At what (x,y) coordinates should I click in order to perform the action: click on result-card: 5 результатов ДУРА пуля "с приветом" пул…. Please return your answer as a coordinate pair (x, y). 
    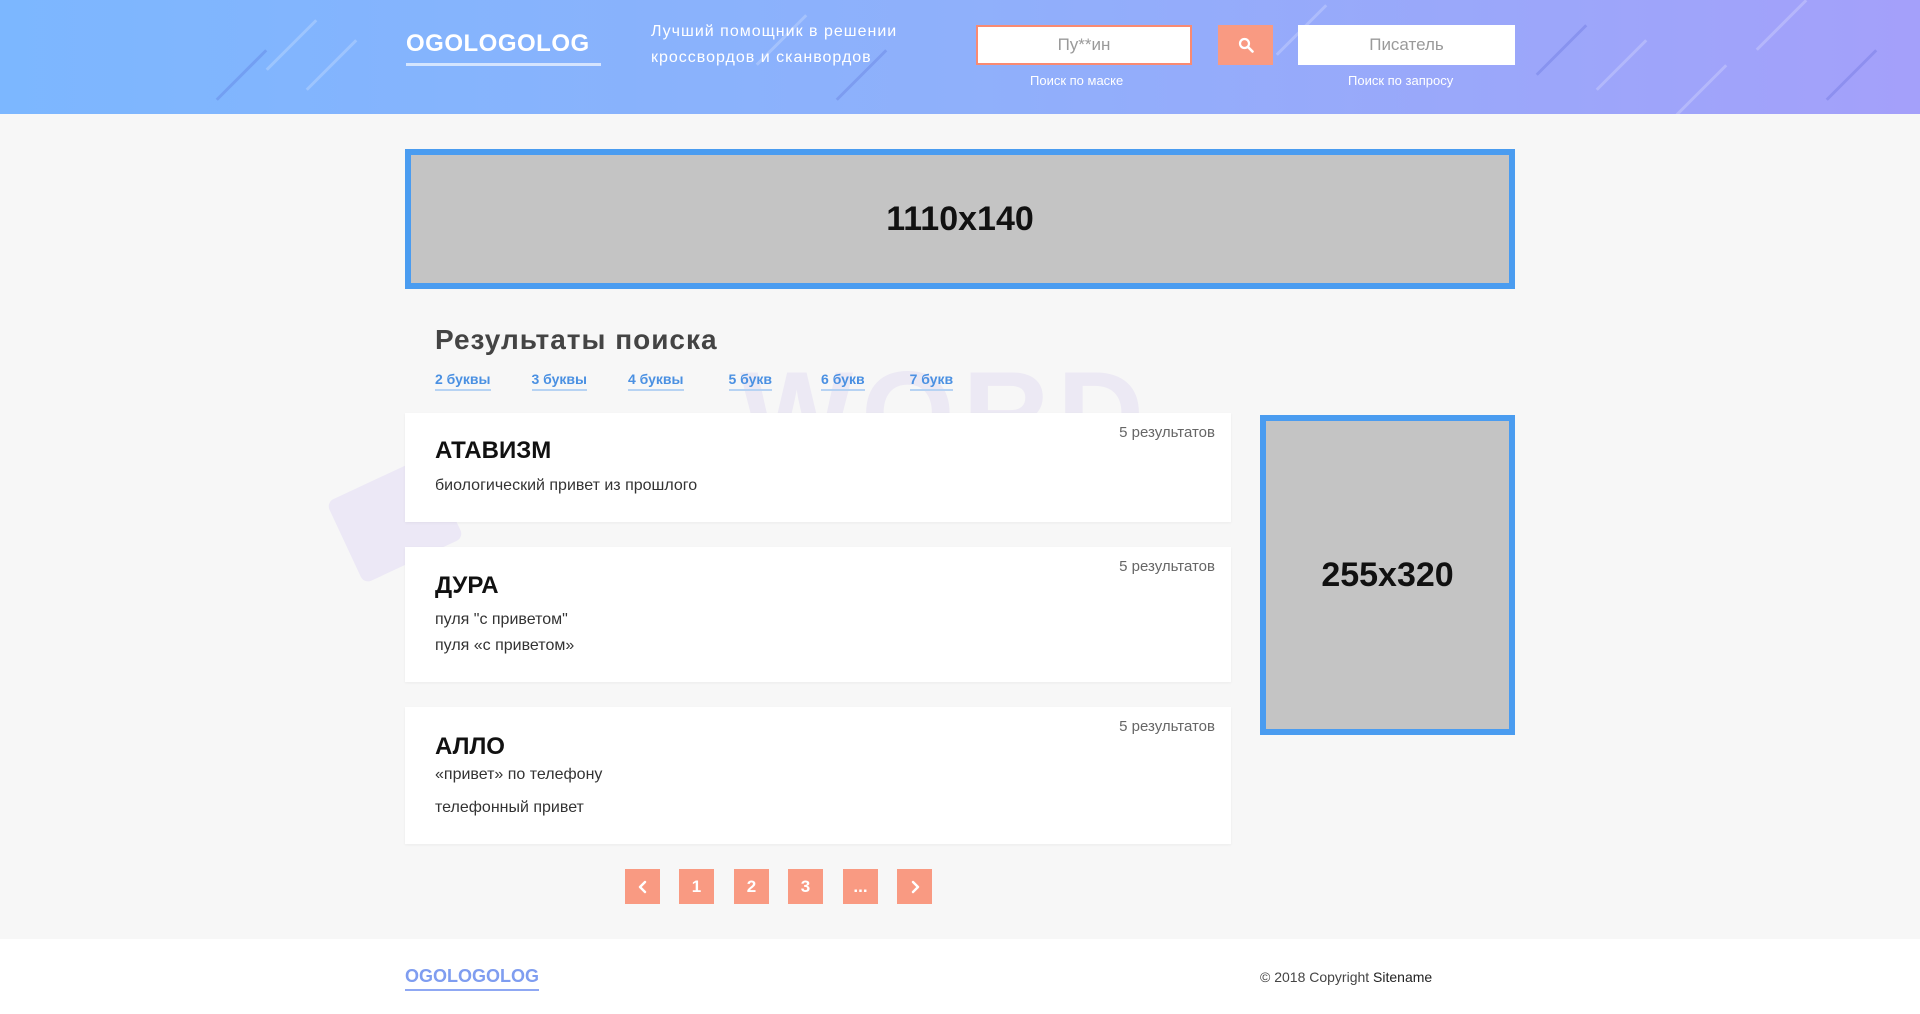
    Looking at the image, I should click on (818, 614).